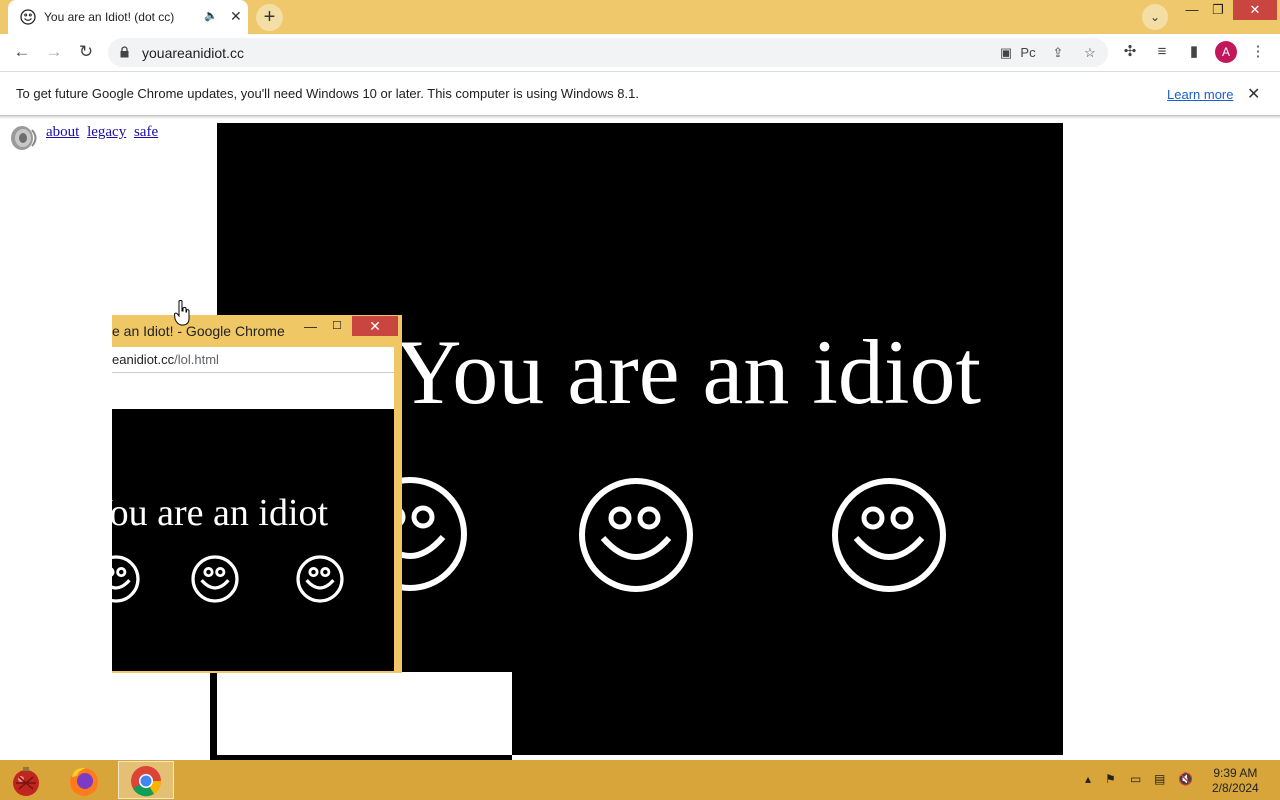 Image resolution: width=1280 pixels, height=800 pixels. What do you see at coordinates (1185, 779) in the screenshot?
I see `volume-muted-icon: 🔇` at bounding box center [1185, 779].